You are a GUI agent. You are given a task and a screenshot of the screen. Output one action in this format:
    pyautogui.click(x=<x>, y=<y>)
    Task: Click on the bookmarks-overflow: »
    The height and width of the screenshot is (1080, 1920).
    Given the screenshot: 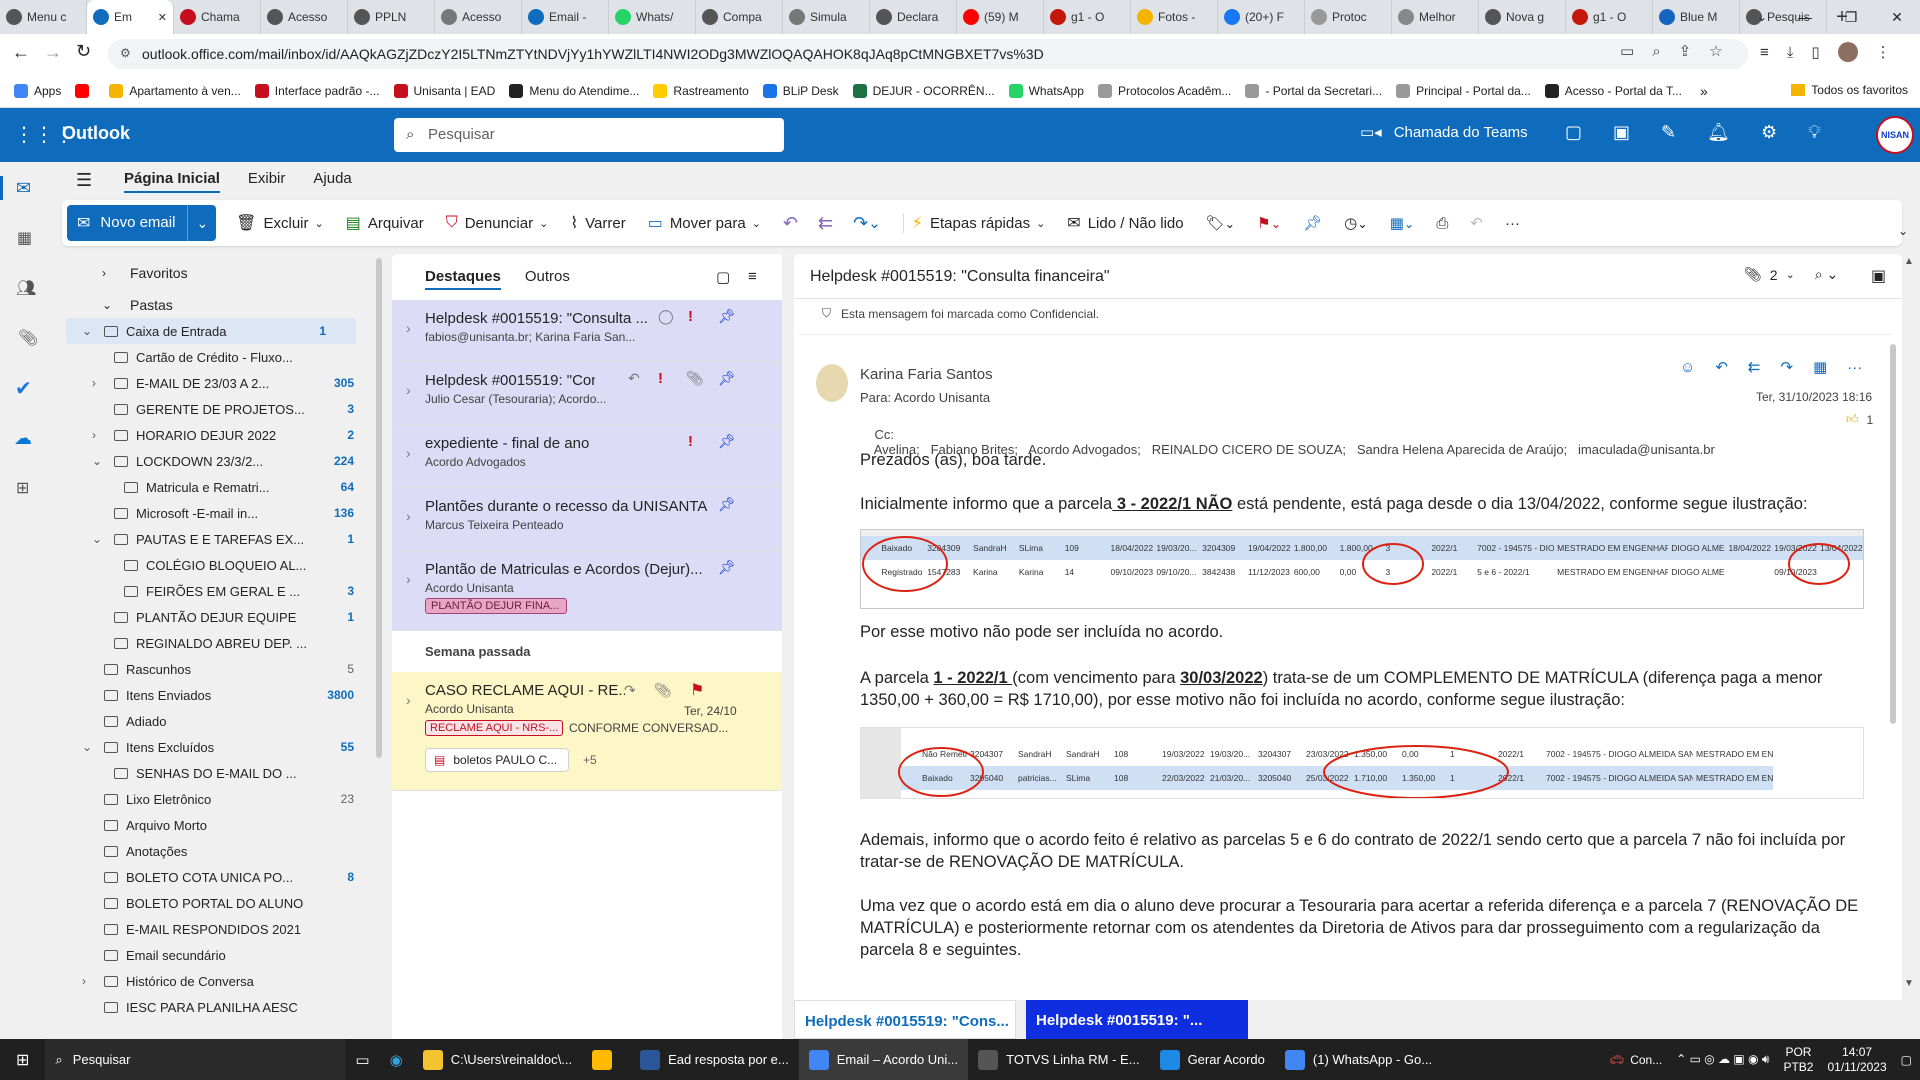 What is the action you would take?
    pyautogui.click(x=1704, y=91)
    